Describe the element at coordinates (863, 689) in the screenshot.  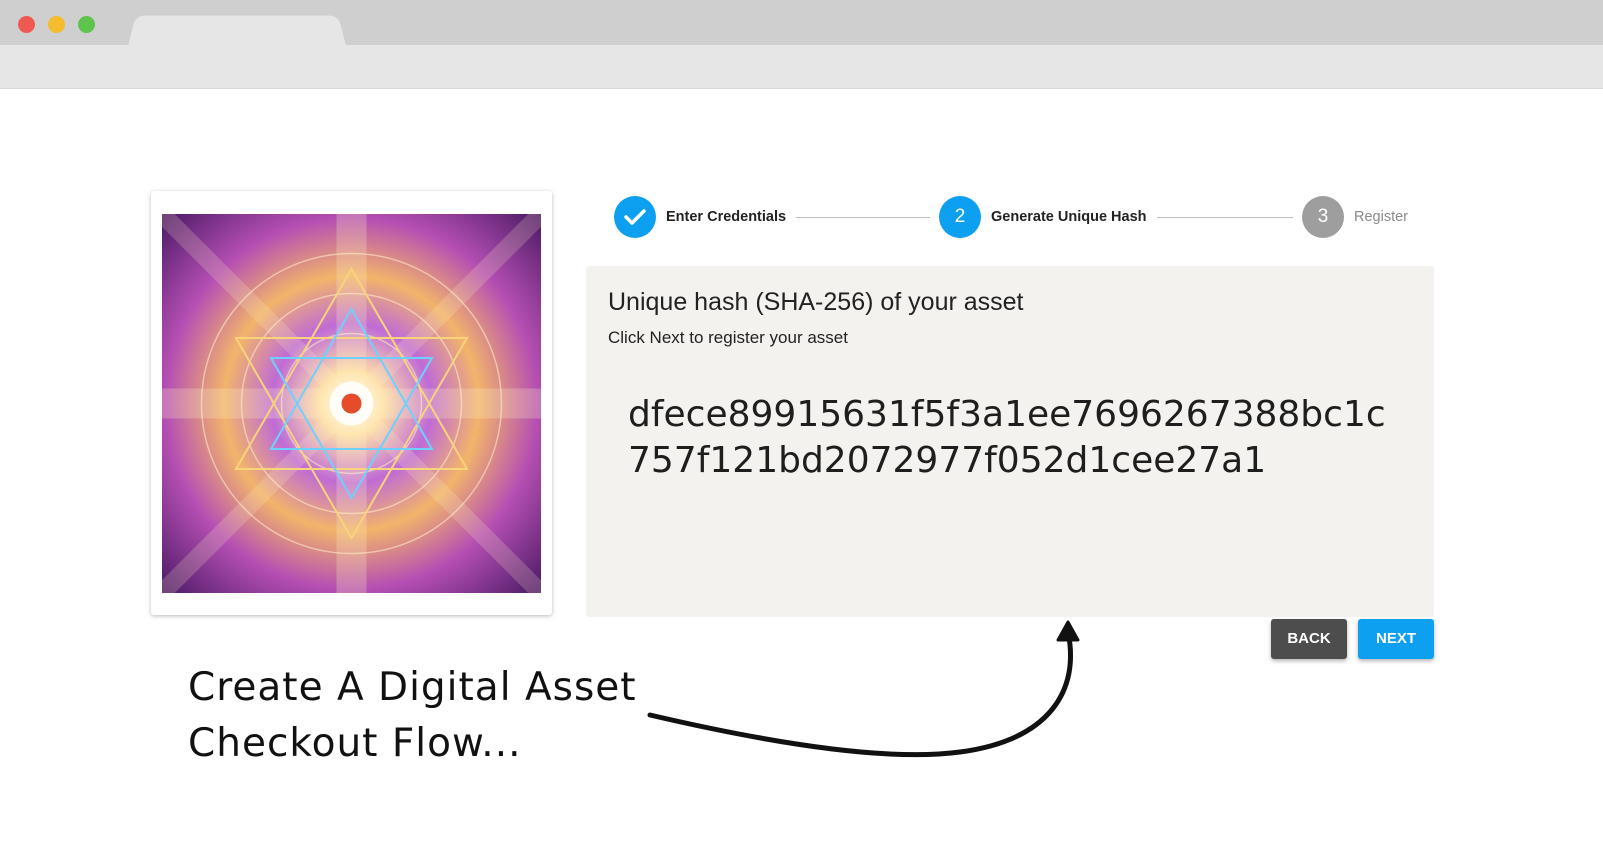
I see `annotation-arrow-icon` at that location.